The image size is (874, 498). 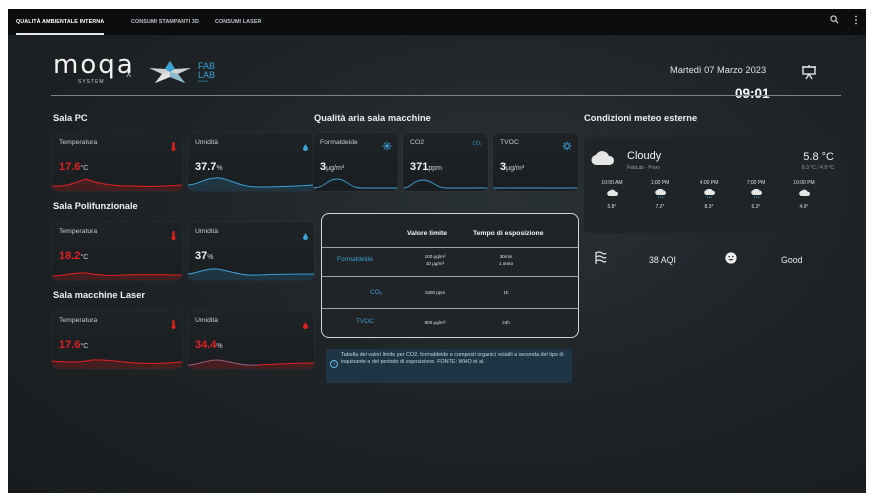 What do you see at coordinates (506, 292) in the screenshot?
I see `table-cell-tempo: 1h` at bounding box center [506, 292].